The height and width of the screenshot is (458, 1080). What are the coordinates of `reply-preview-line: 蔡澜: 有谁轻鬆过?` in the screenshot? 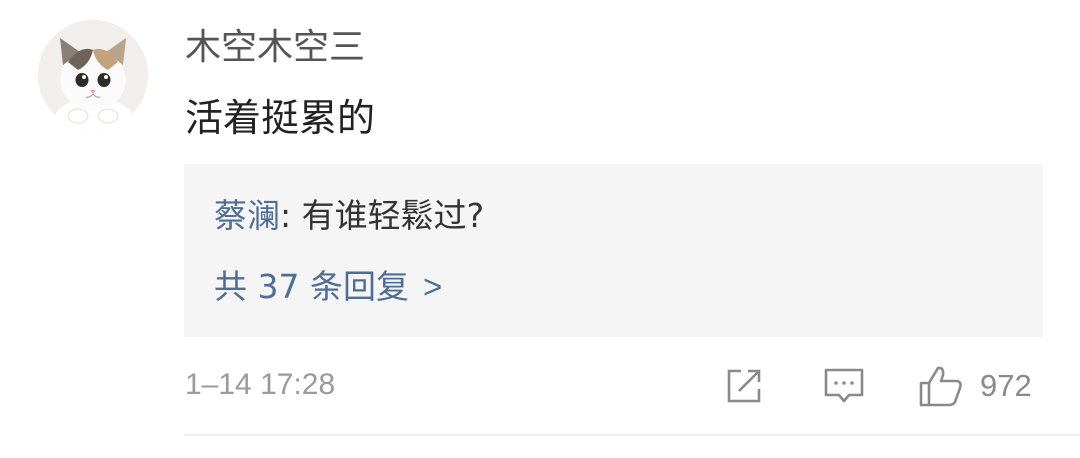 It's located at (349, 216).